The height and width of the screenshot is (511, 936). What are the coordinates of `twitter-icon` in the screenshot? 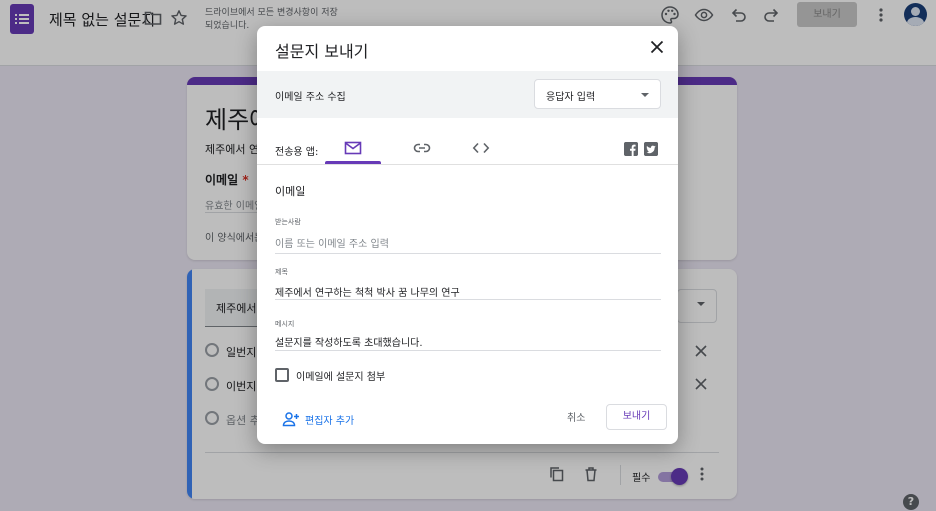 It's located at (651, 149).